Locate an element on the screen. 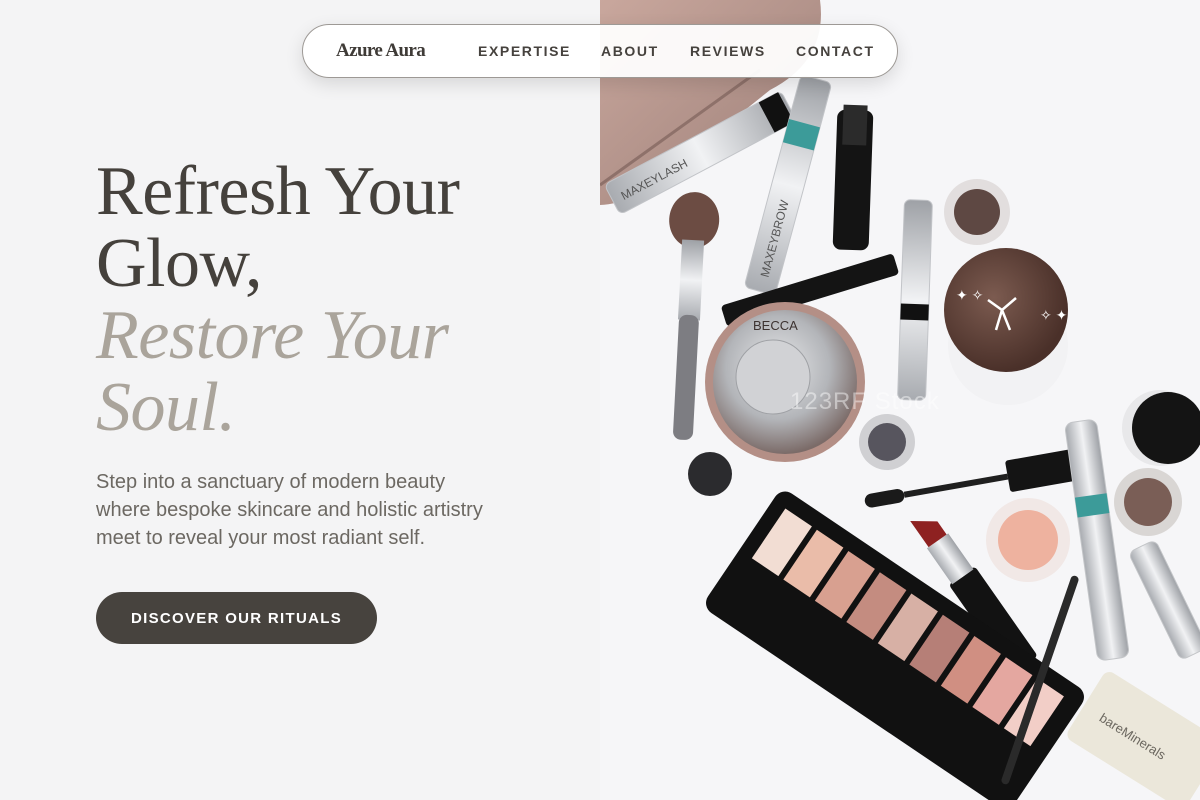  svg-text: BECCA is located at coordinates (775, 325).